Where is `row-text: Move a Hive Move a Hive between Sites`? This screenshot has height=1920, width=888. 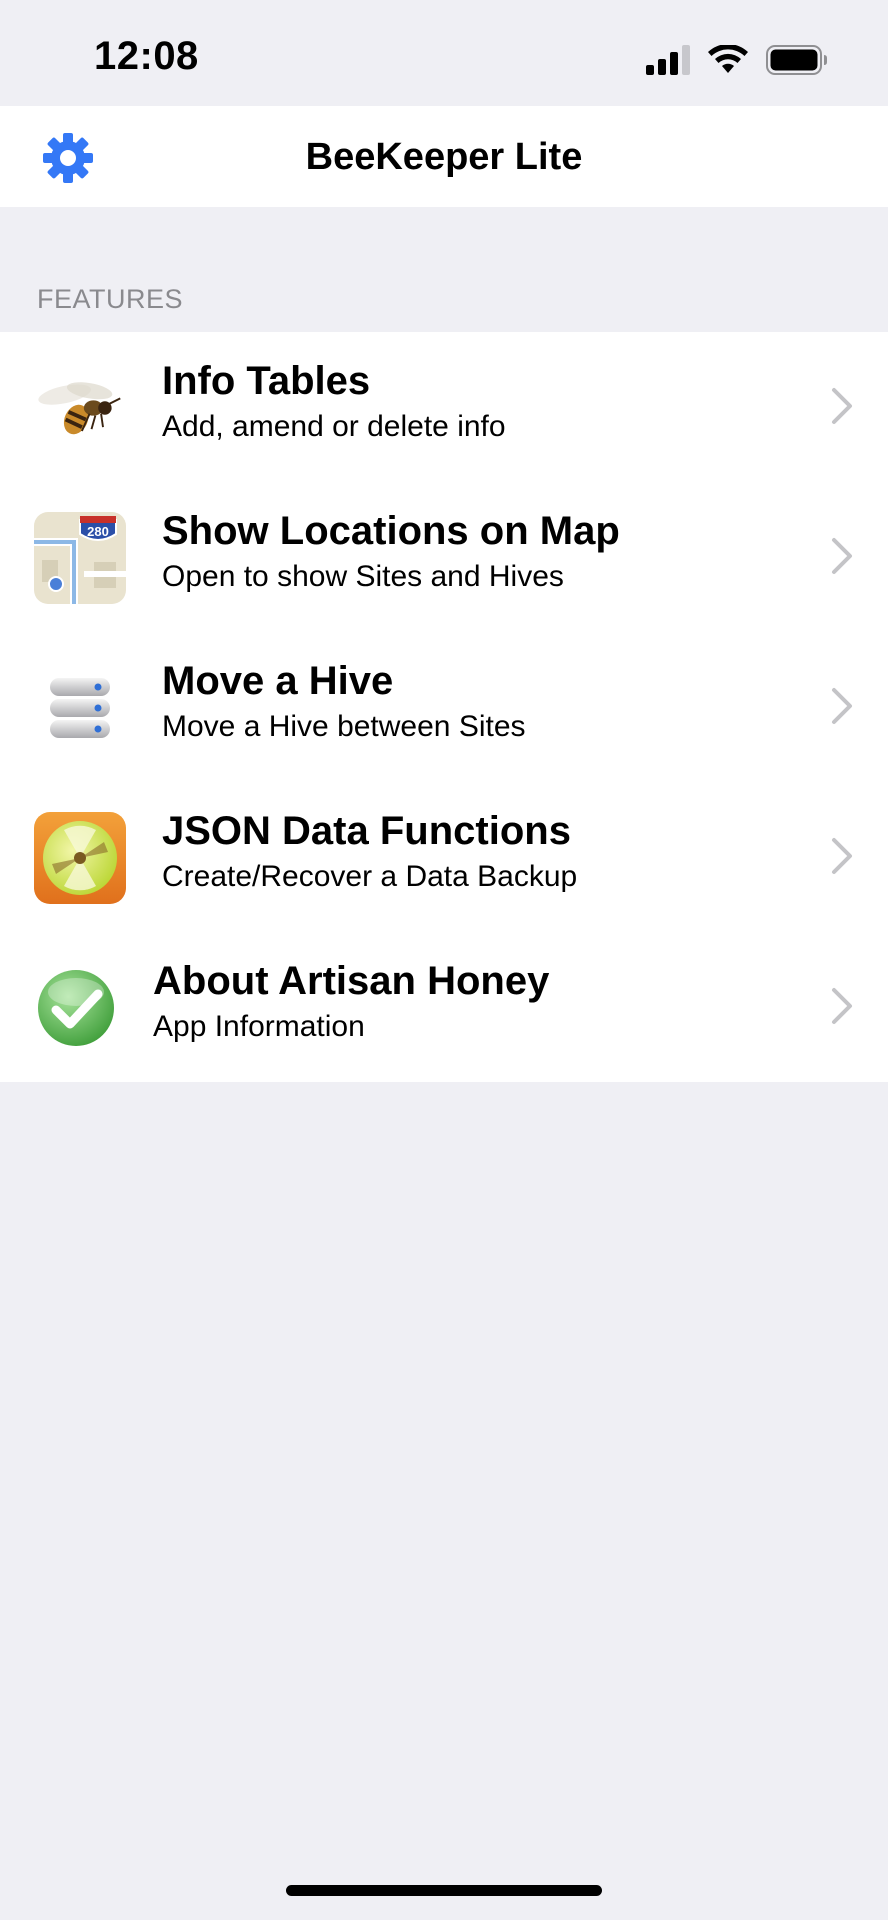 row-text: Move a Hive Move a Hive between Sites is located at coordinates (344, 702).